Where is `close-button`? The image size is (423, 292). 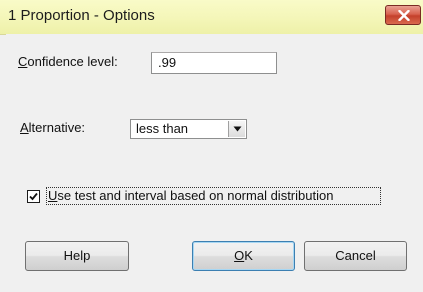 close-button is located at coordinates (403, 15).